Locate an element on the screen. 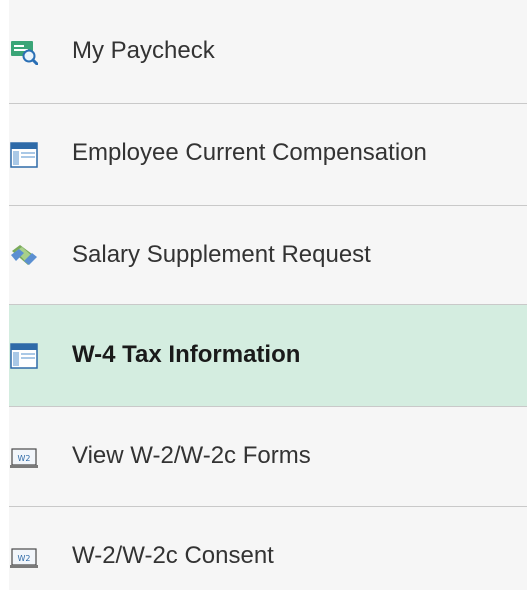 Image resolution: width=527 pixels, height=590 pixels. menu-item-label: W-2/W-2c Consent is located at coordinates (173, 555).